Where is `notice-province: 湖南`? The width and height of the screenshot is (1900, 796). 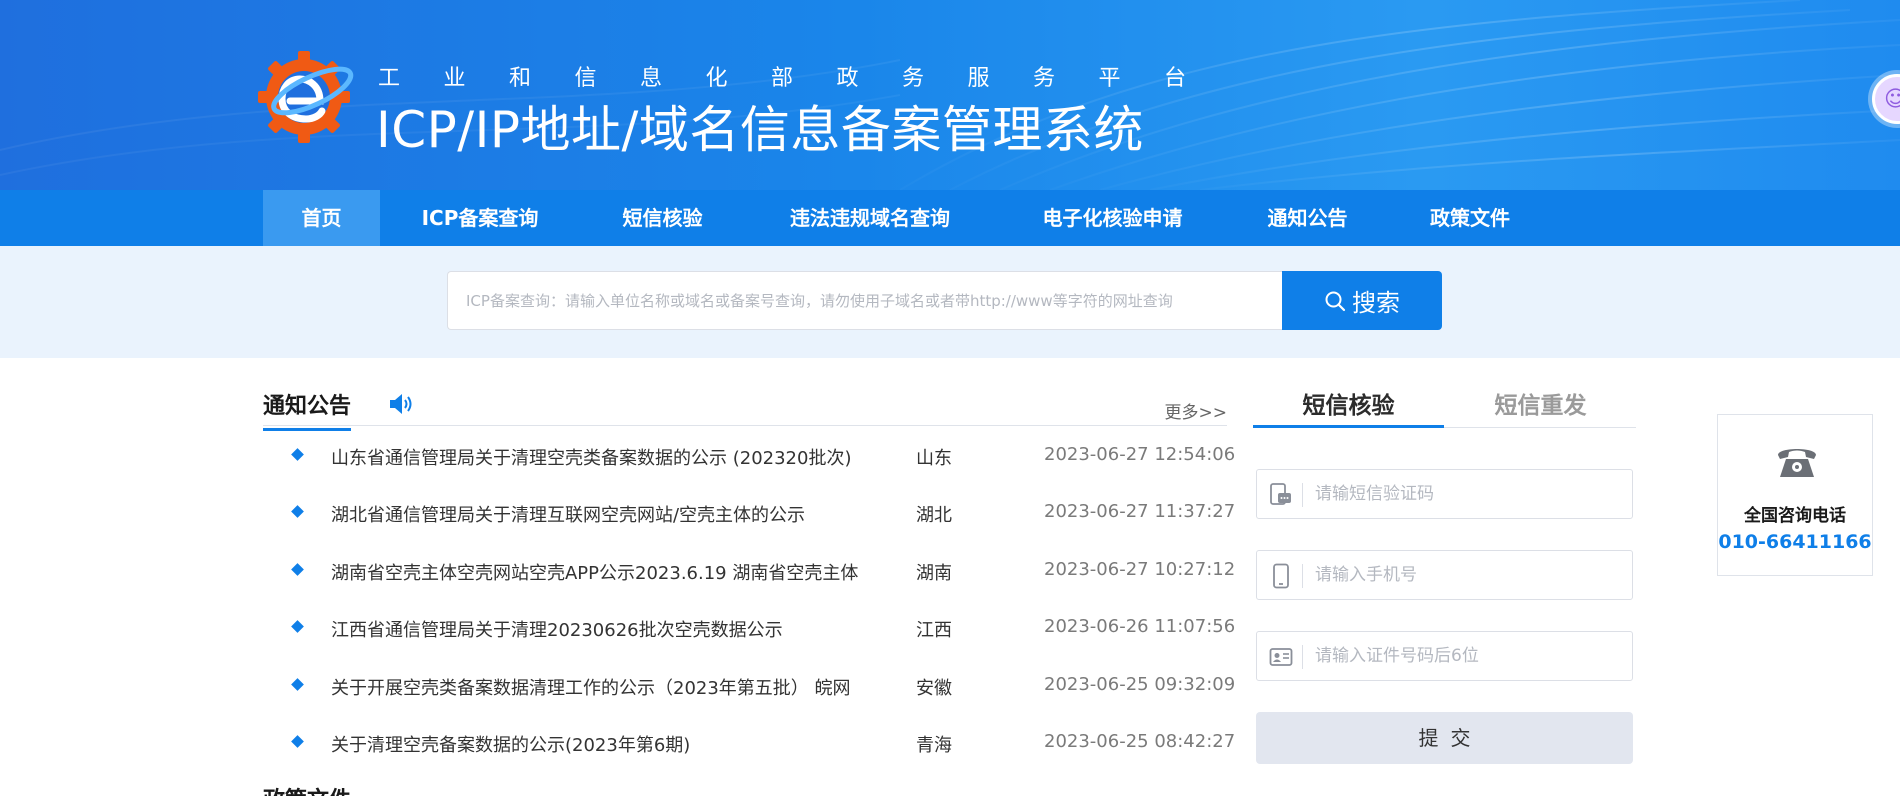 notice-province: 湖南 is located at coordinates (934, 573).